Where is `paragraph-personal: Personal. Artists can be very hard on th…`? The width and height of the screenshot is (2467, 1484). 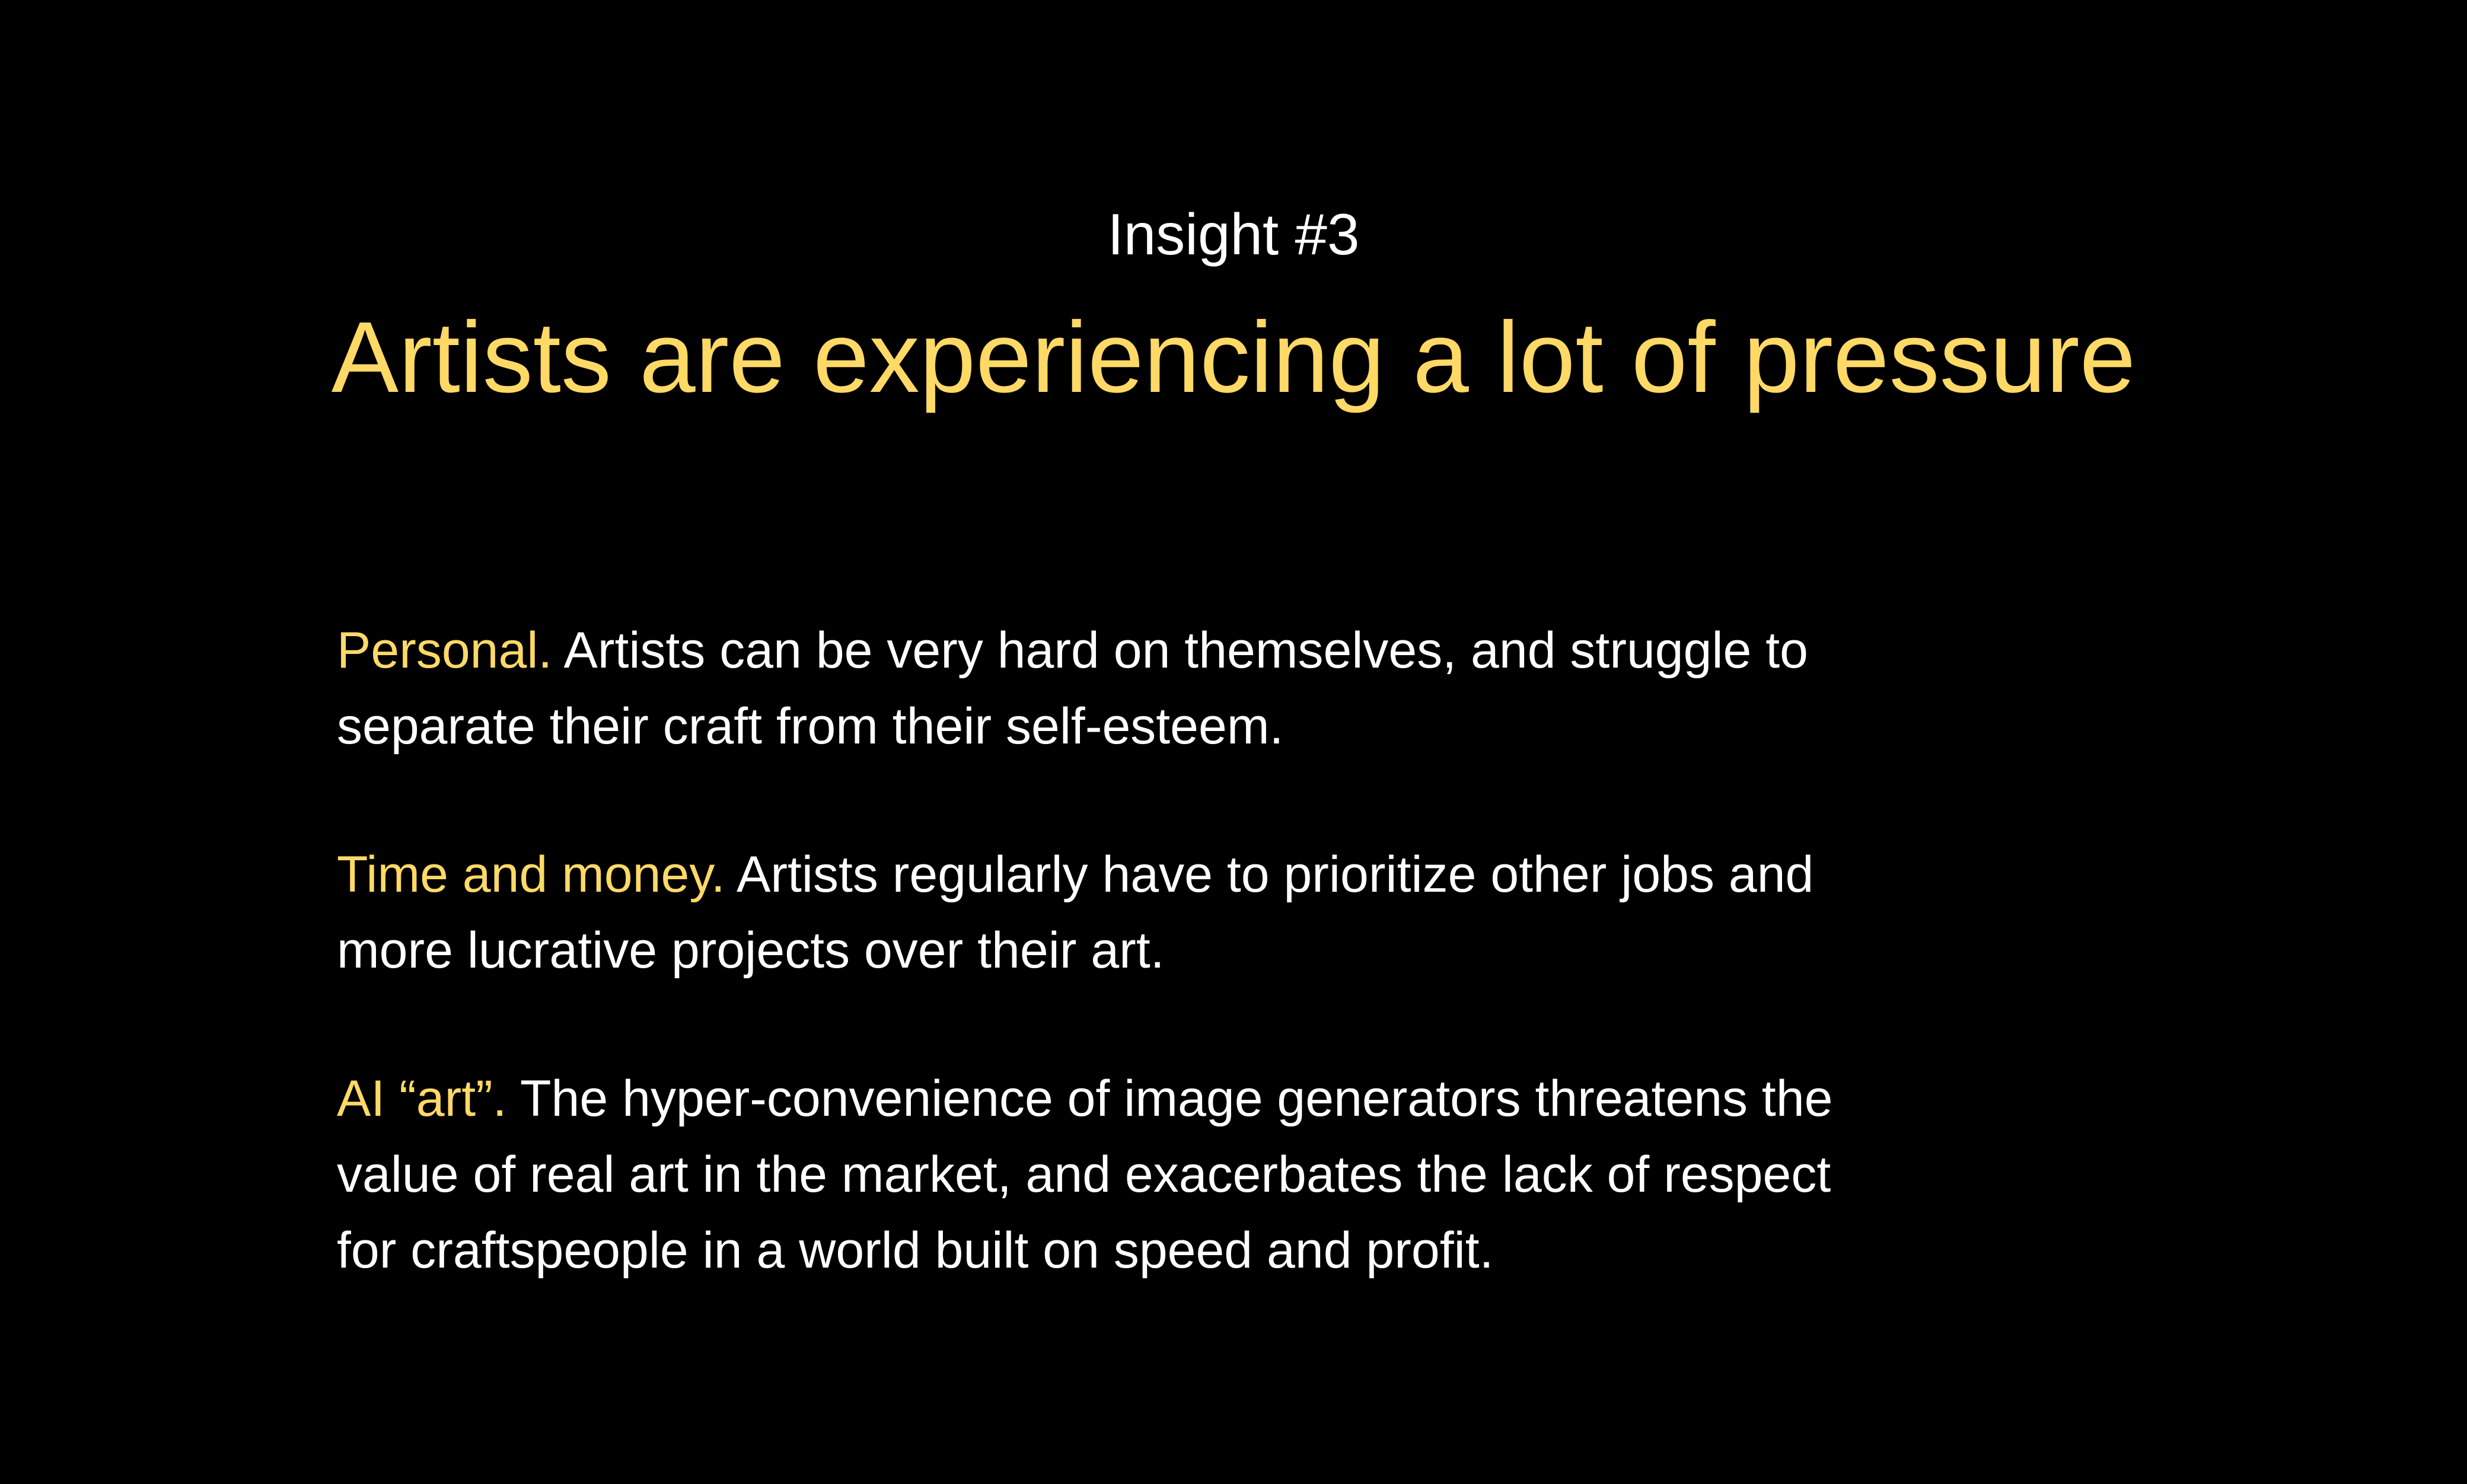
paragraph-personal: Personal. Artists can be very hard on th… is located at coordinates (1108, 688).